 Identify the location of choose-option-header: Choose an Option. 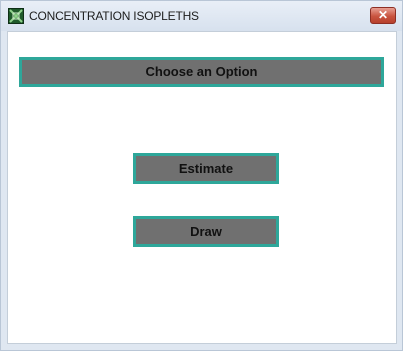
(201, 72).